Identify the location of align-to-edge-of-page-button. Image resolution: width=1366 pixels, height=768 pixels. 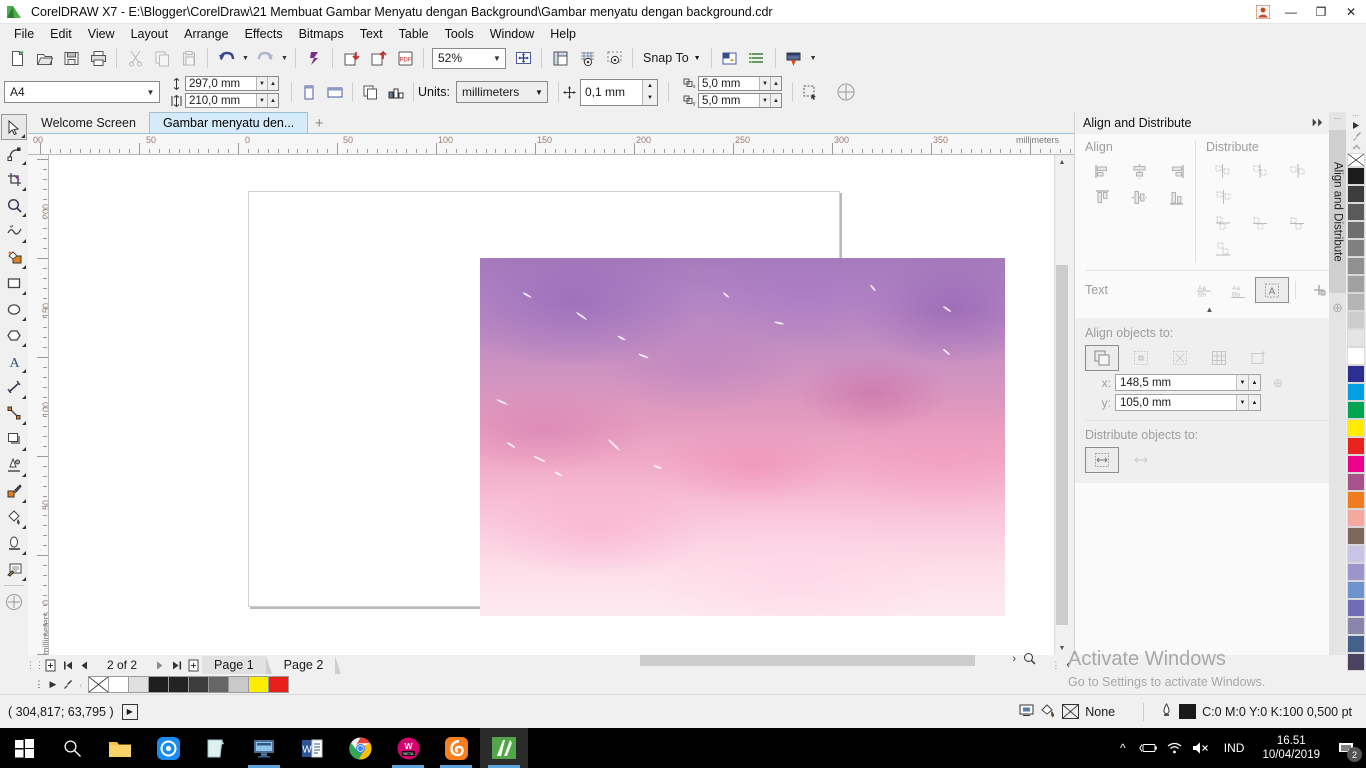
(1141, 358).